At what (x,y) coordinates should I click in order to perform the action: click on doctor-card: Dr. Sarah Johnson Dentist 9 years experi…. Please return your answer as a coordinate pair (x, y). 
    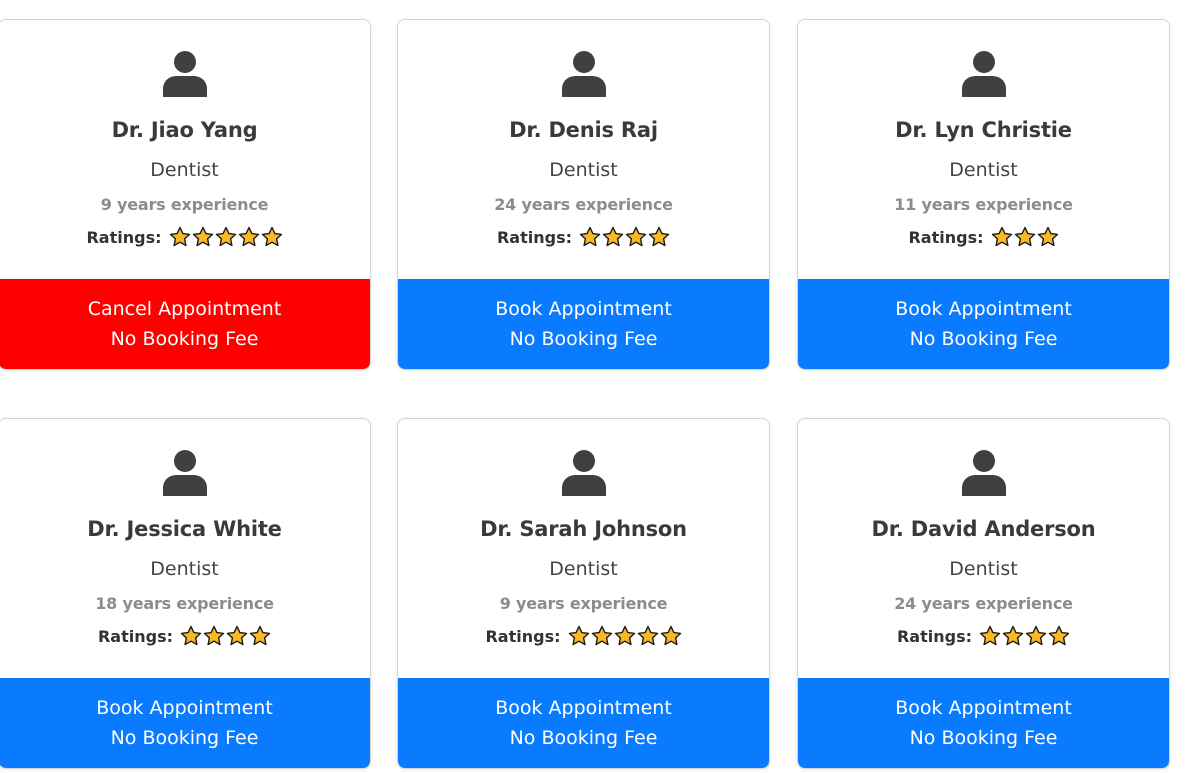
    Looking at the image, I should click on (583, 593).